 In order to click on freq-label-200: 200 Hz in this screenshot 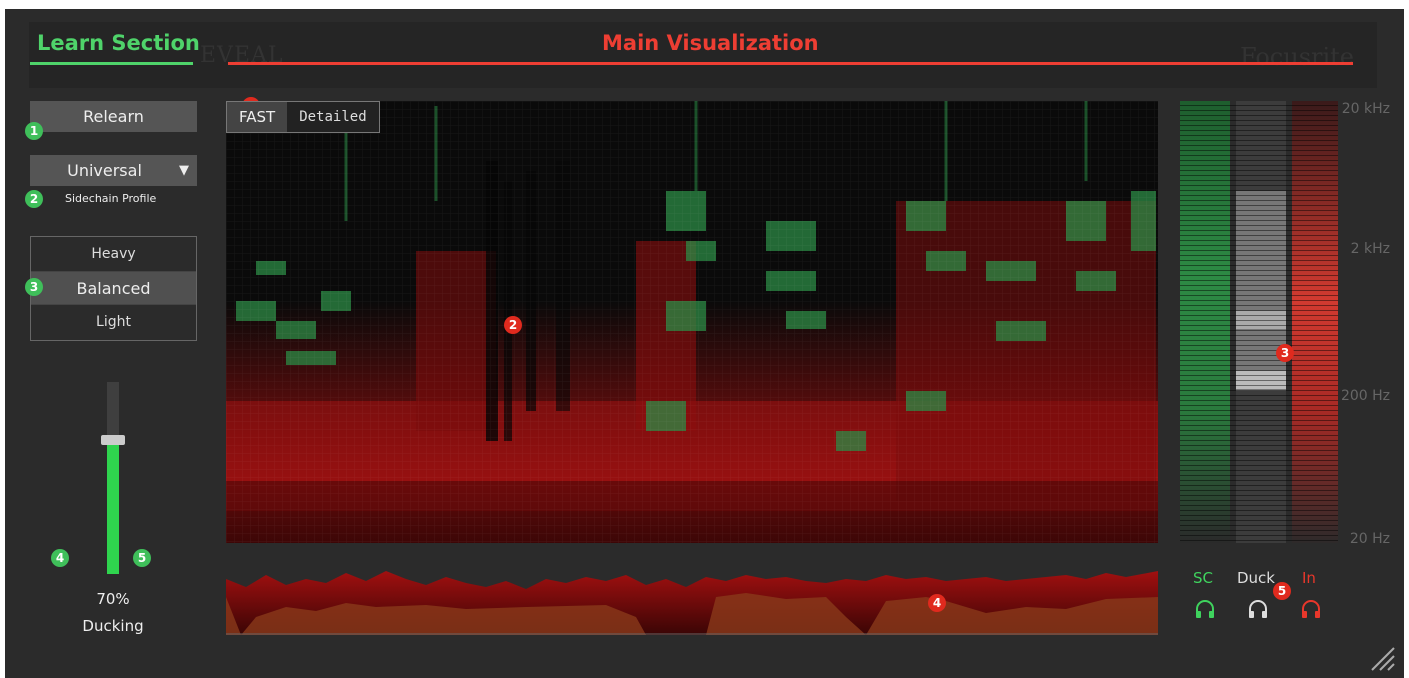, I will do `click(1365, 396)`.